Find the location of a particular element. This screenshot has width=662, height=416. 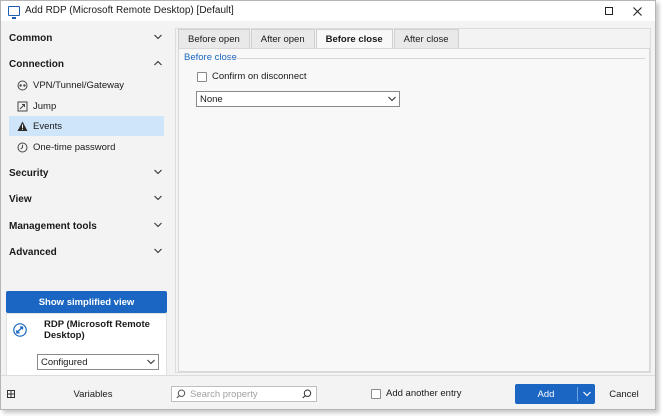

rdp-window-icon is located at coordinates (14, 12).